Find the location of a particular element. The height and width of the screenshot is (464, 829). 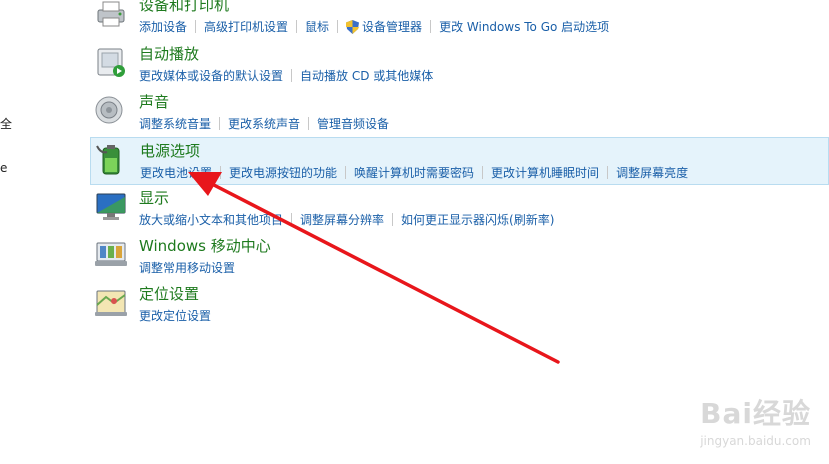

watermark-url: jingyan.baidu.com is located at coordinates (755, 441).